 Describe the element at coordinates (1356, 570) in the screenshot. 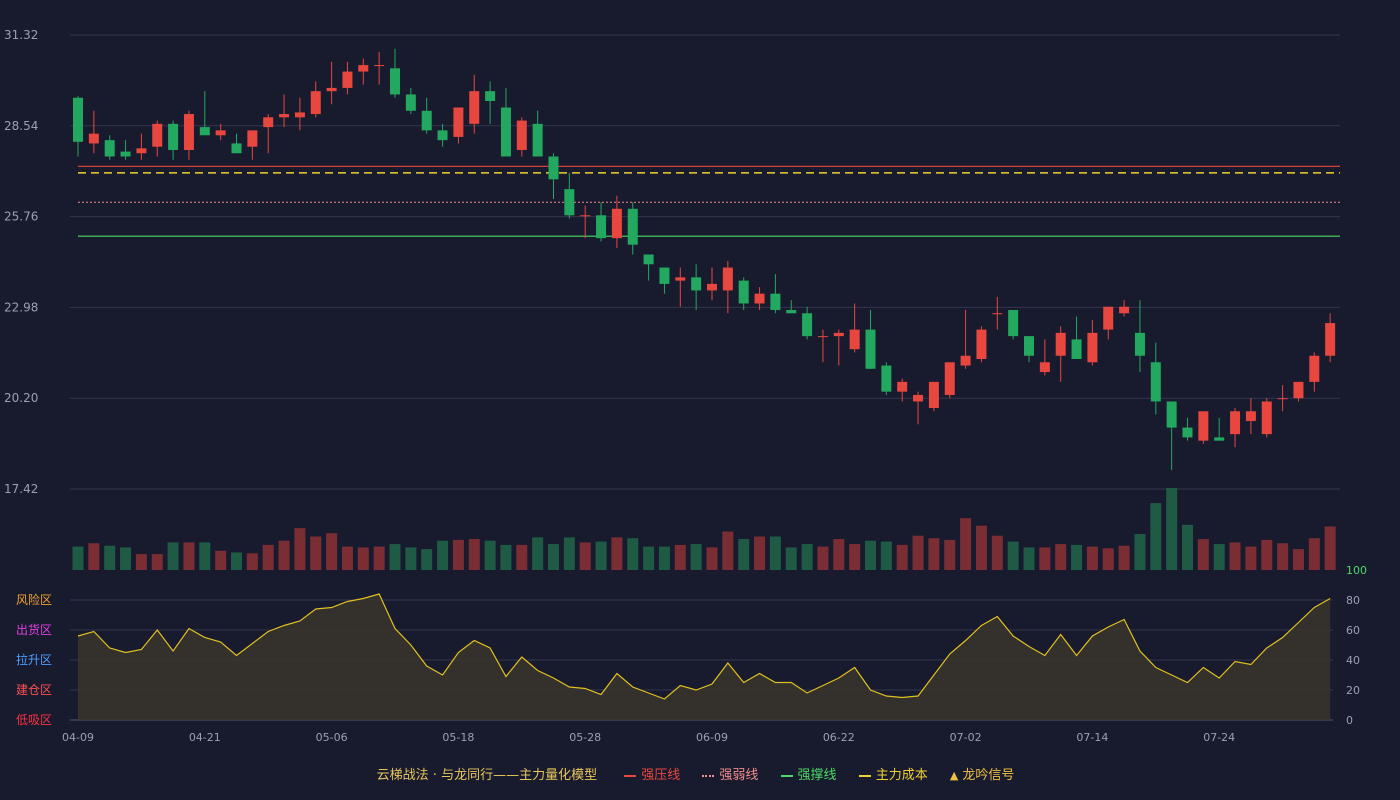

I see `oscillator-tick-label: 100` at that location.